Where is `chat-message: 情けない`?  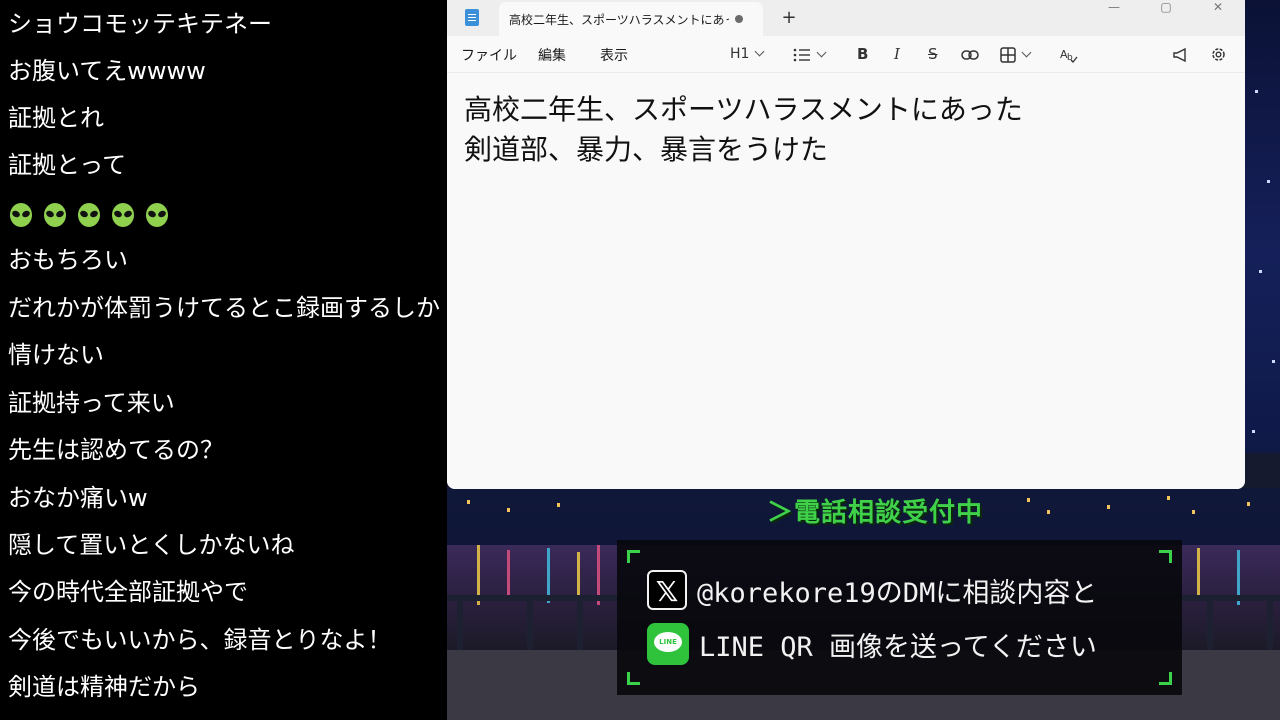 chat-message: 情けない is located at coordinates (56, 355).